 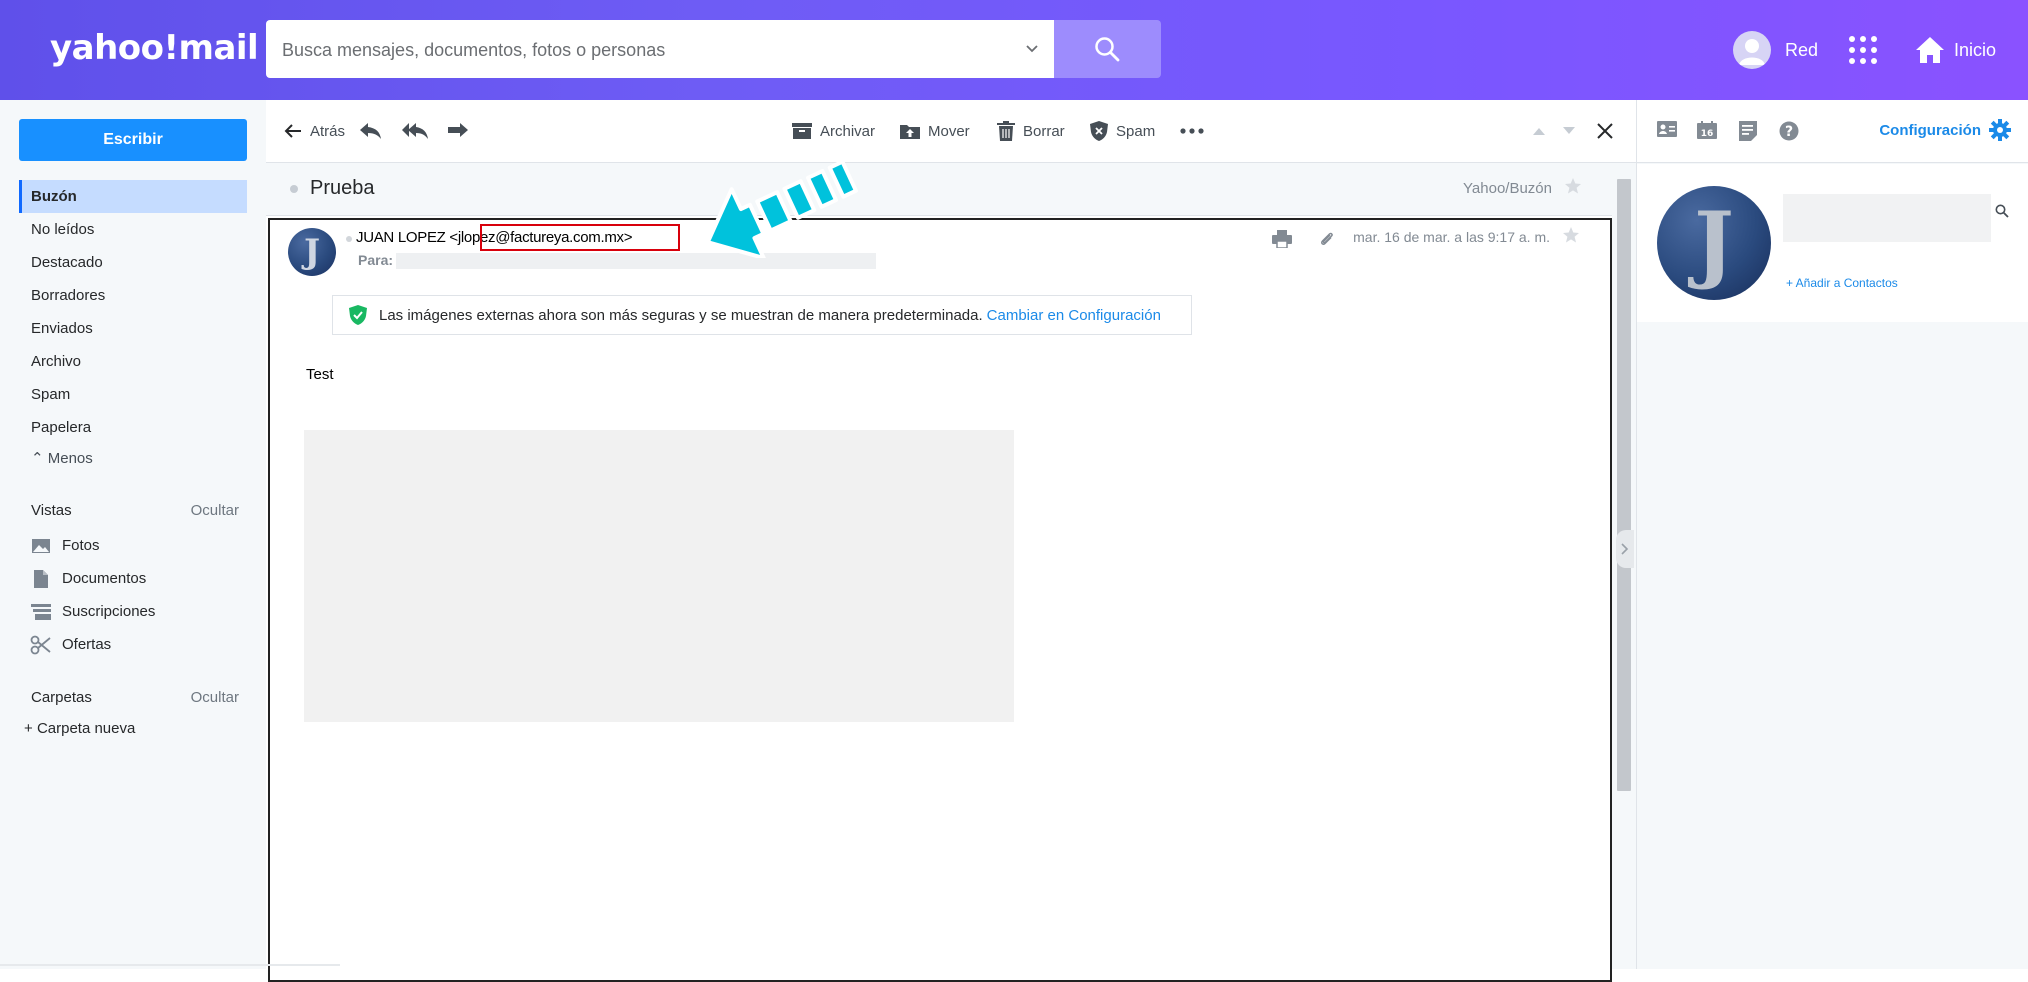 I want to click on nav-item-trash: Papelera, so click(x=133, y=427).